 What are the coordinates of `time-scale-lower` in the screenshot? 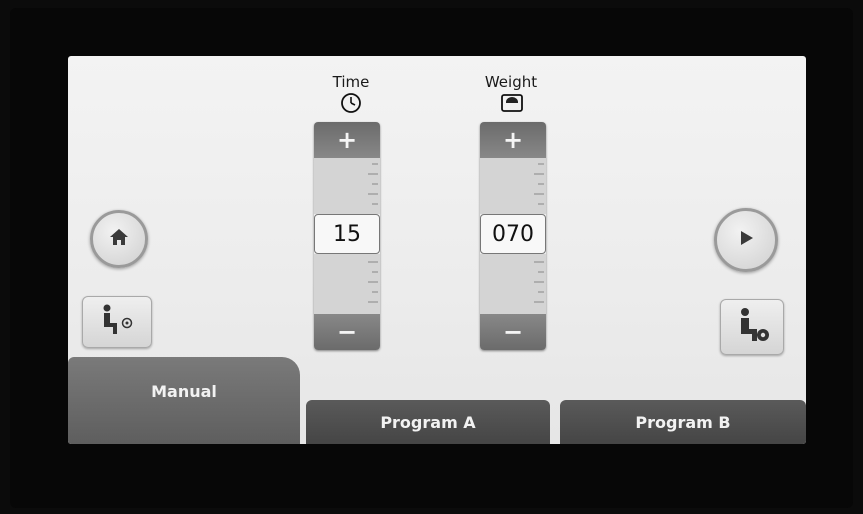 It's located at (347, 284).